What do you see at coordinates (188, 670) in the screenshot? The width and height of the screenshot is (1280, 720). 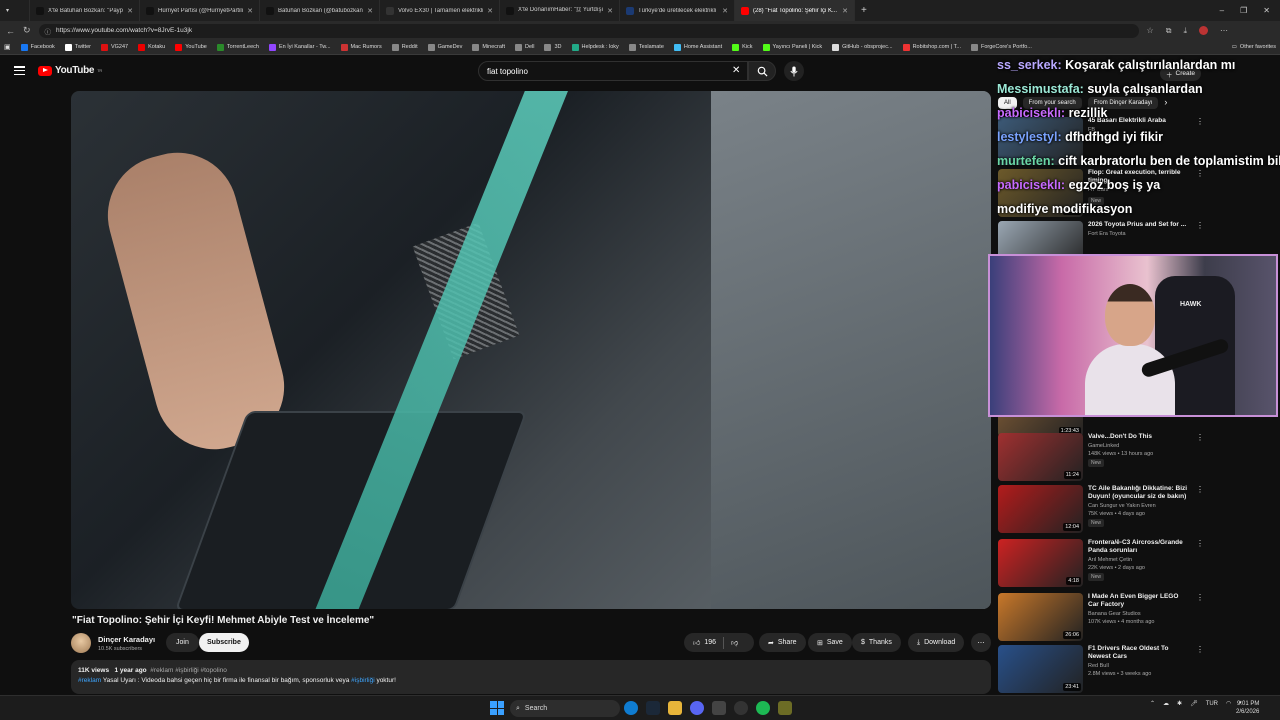 I see `description-tags: #reklam #işbirliği #topolino` at bounding box center [188, 670].